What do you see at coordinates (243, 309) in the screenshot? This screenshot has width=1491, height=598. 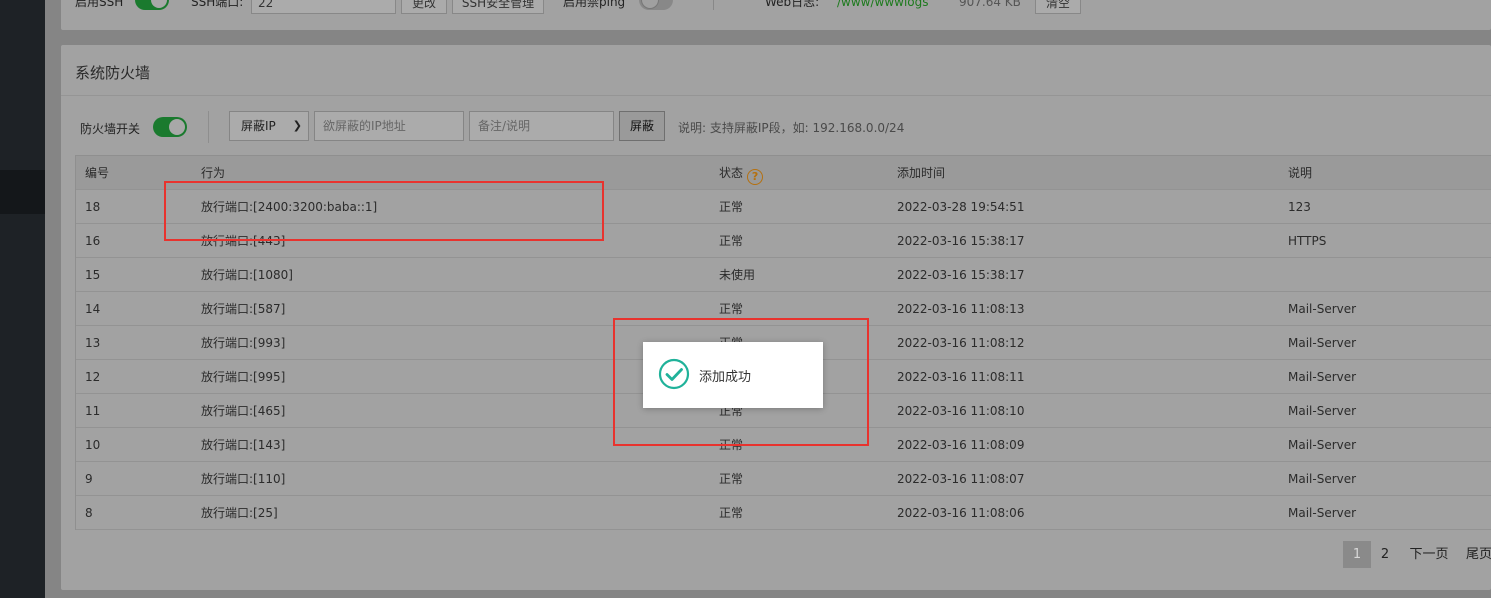 I see `cell-action: 放行端口:[587]` at bounding box center [243, 309].